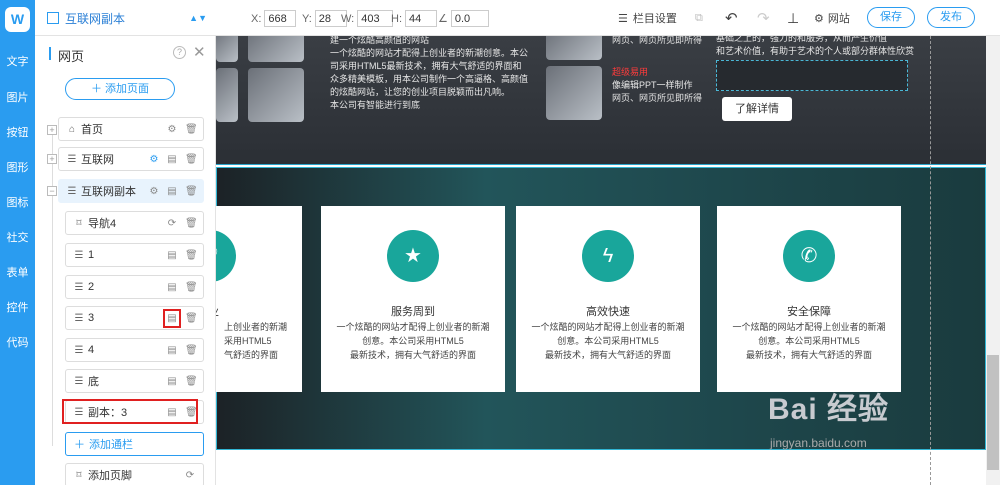  Describe the element at coordinates (17, 132) in the screenshot. I see `rail-item-button: 按钮` at that location.